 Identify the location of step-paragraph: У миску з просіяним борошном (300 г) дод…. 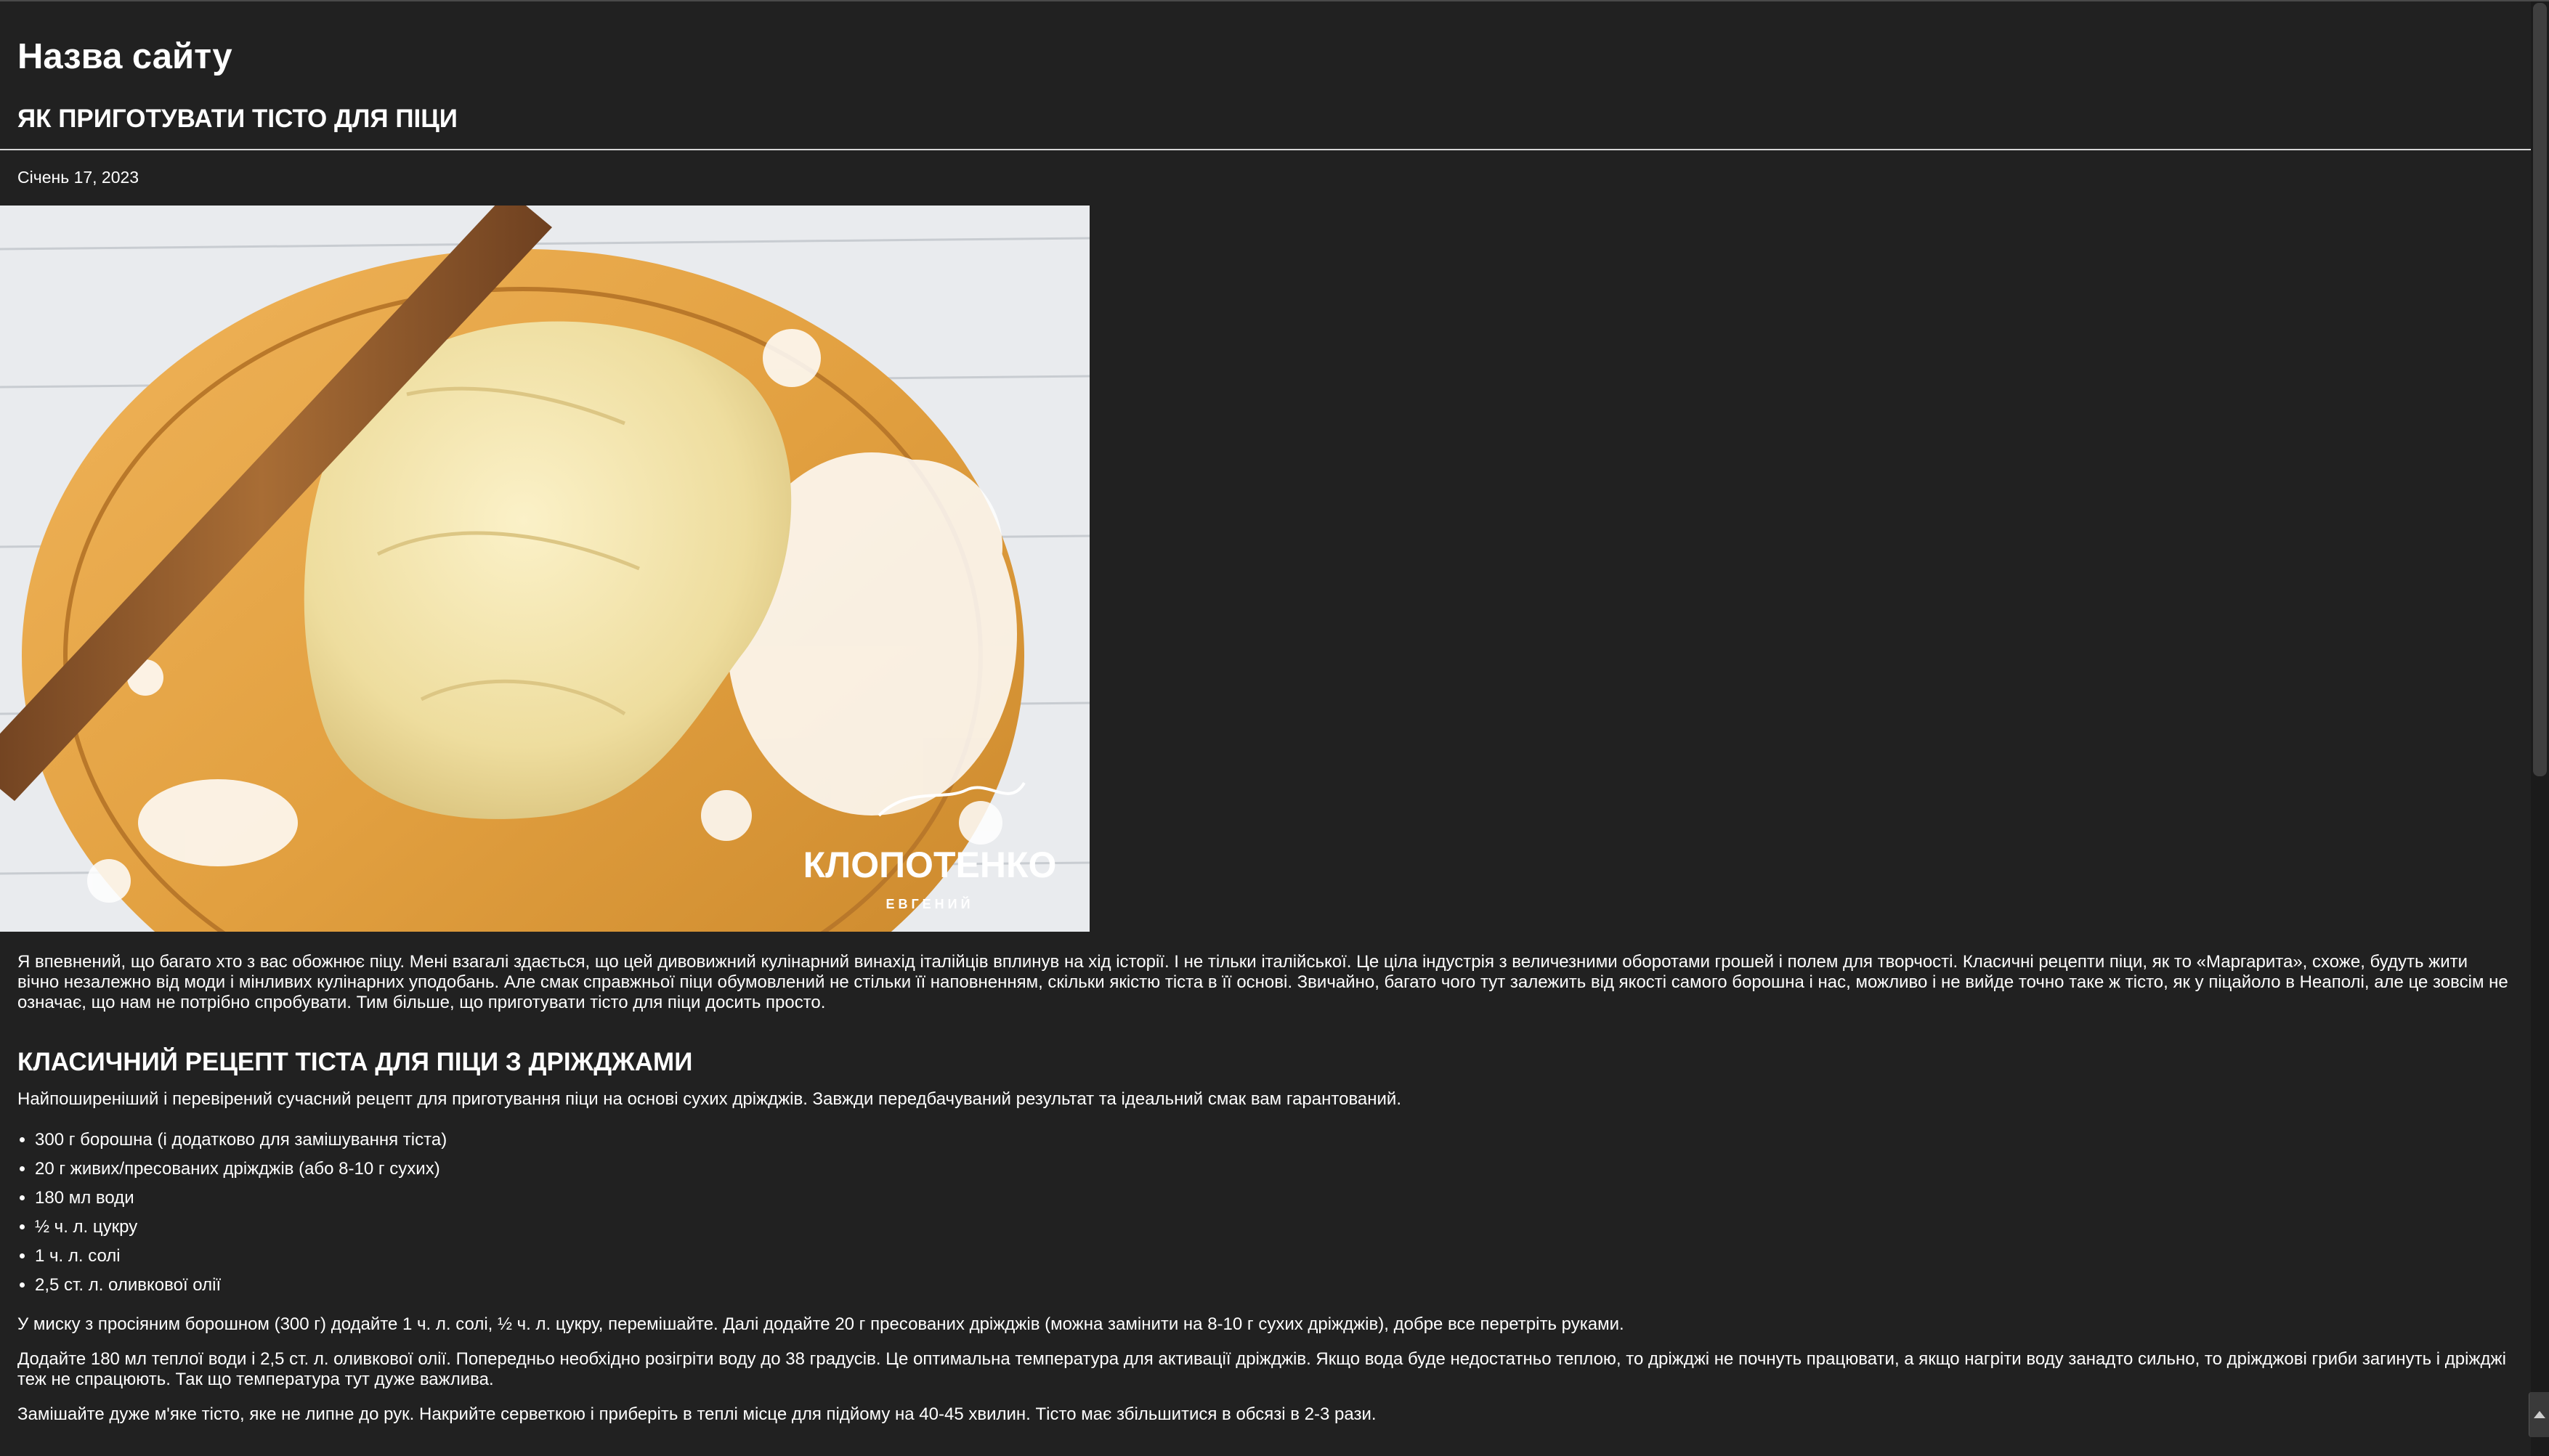
(821, 1324).